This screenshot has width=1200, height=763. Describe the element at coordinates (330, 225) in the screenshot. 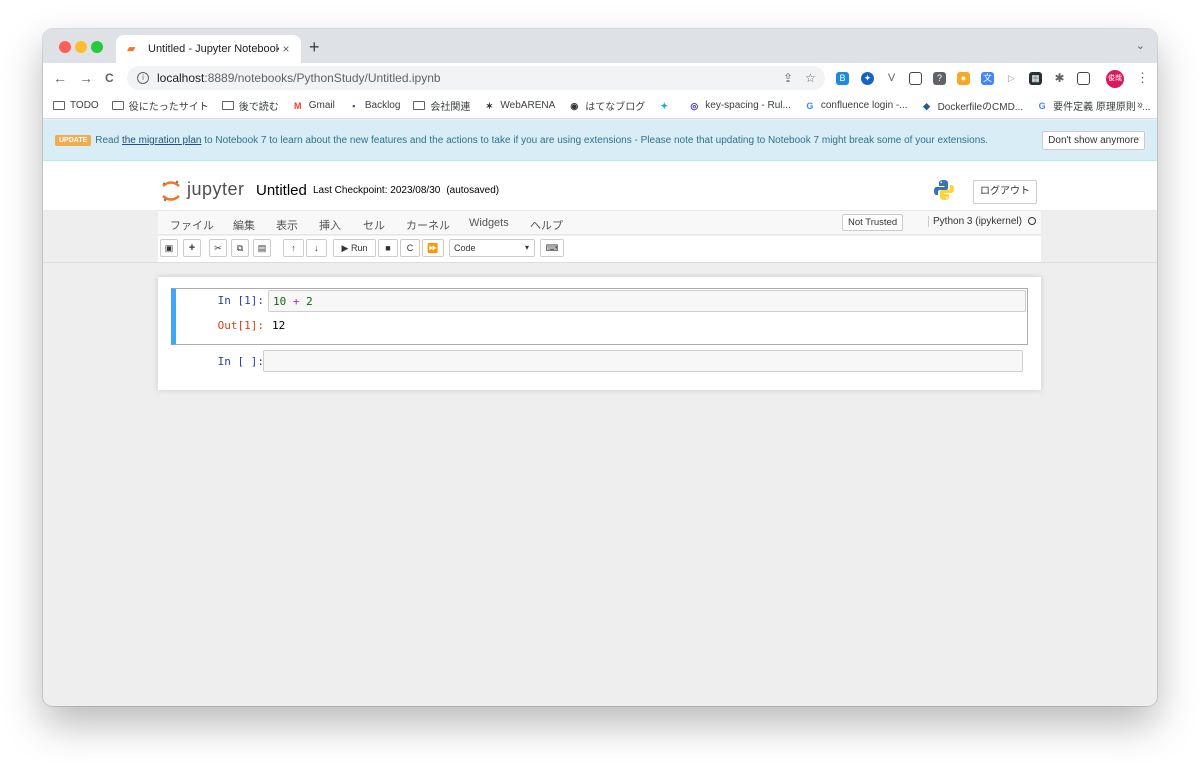

I see `menu-item: 挿入` at that location.